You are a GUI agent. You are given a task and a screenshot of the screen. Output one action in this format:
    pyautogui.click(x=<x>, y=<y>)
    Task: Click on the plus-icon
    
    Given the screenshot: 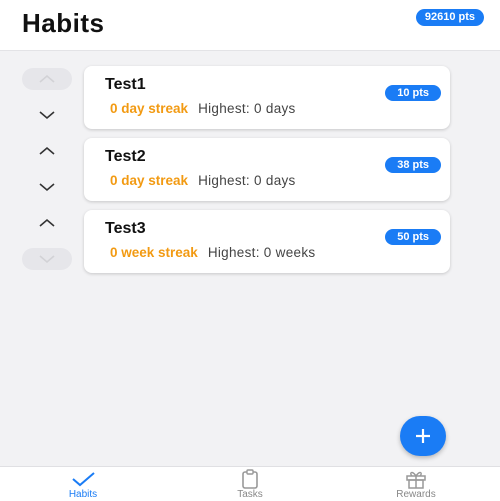 What is the action you would take?
    pyautogui.click(x=423, y=436)
    